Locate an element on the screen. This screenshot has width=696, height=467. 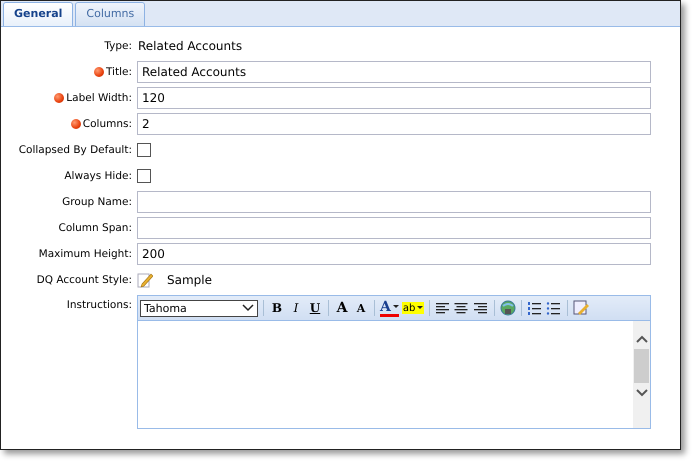
globe-icon is located at coordinates (508, 308).